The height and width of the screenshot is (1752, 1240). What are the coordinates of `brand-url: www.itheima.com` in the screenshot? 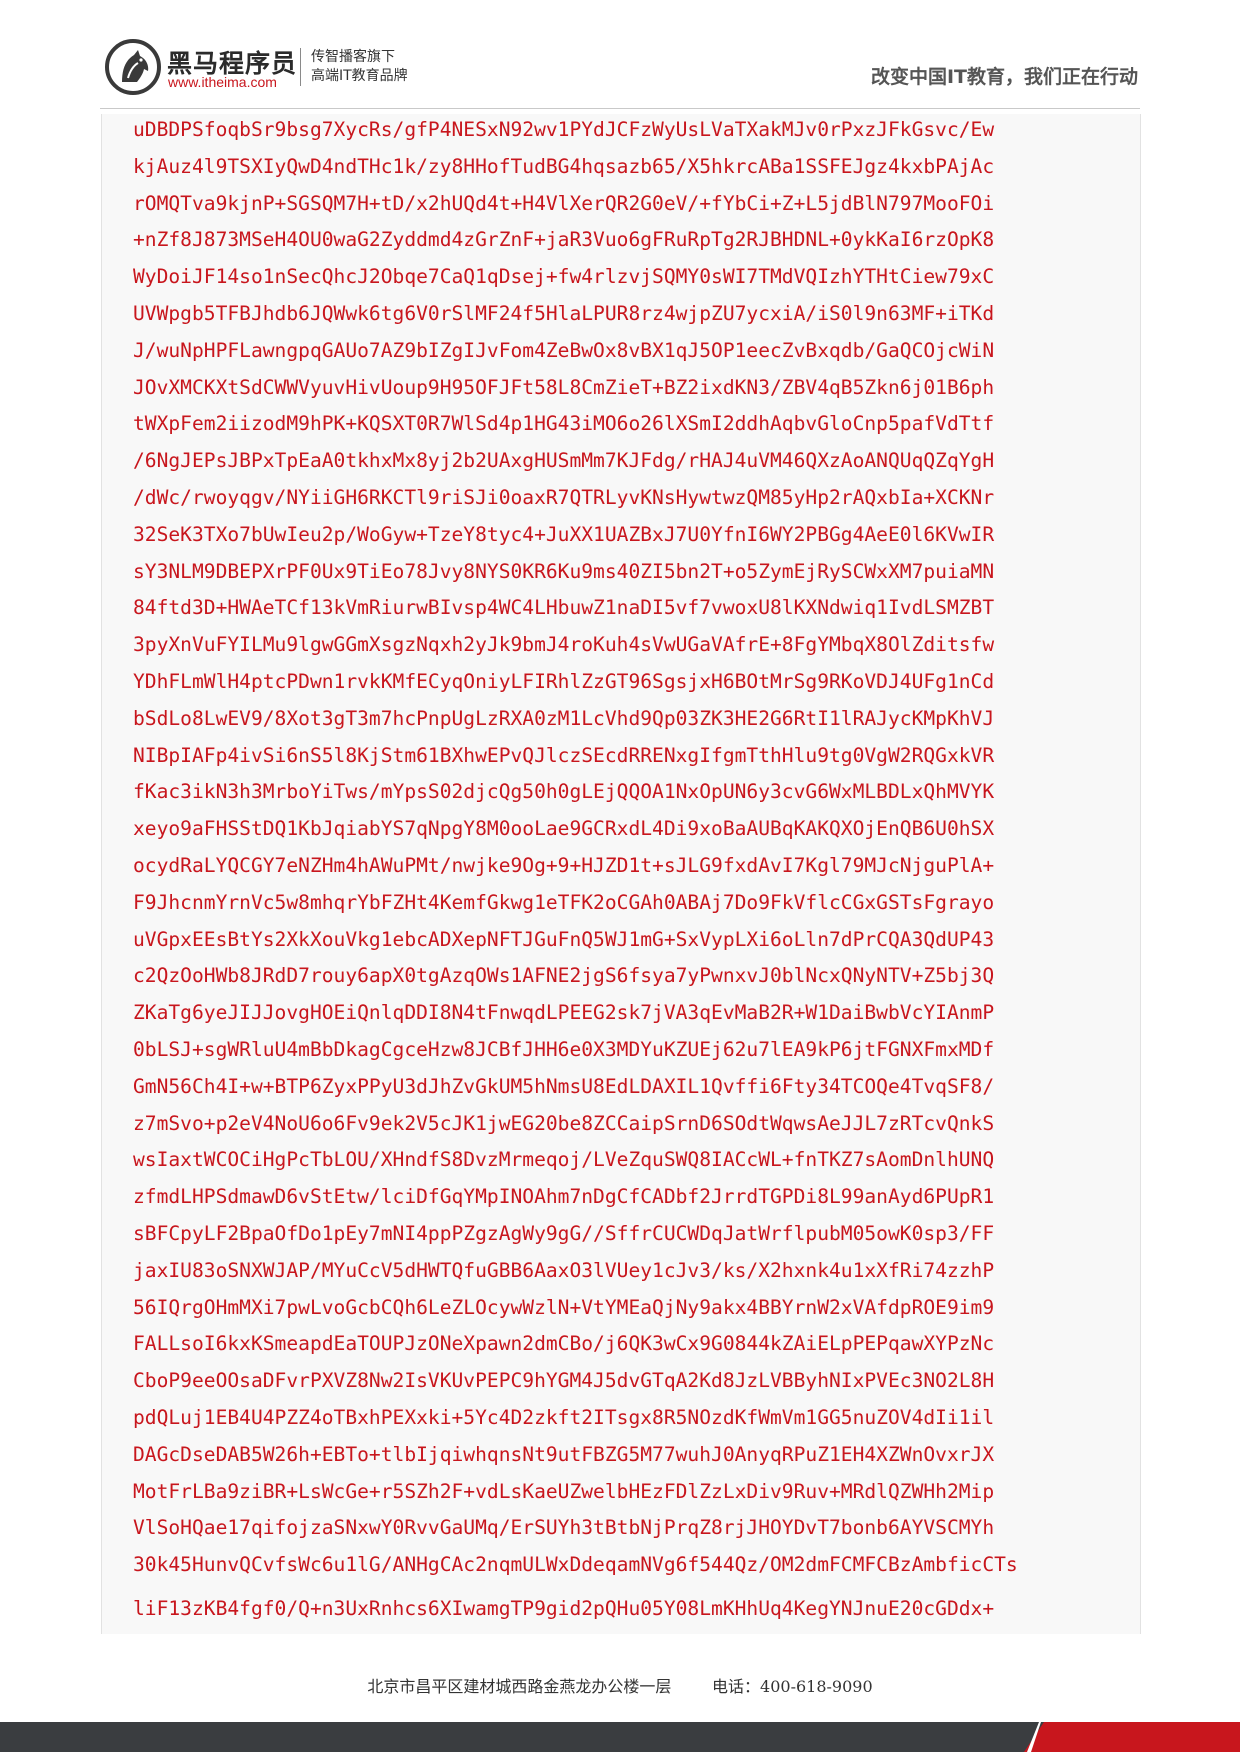 It's located at (222, 82).